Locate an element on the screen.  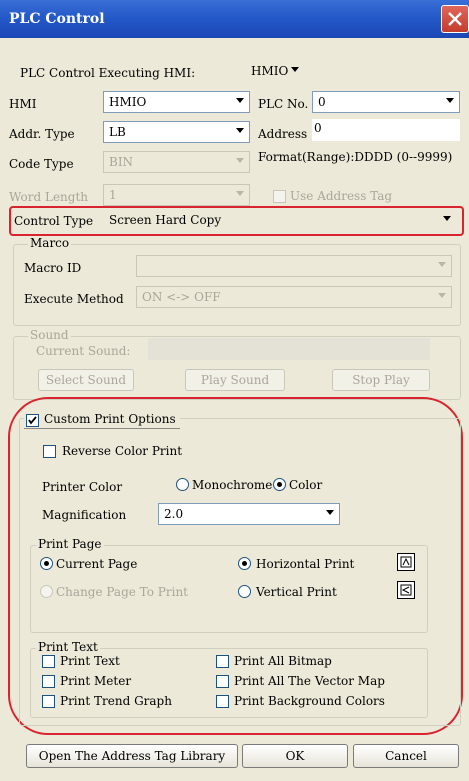
magnification-label: Magnification is located at coordinates (84, 515).